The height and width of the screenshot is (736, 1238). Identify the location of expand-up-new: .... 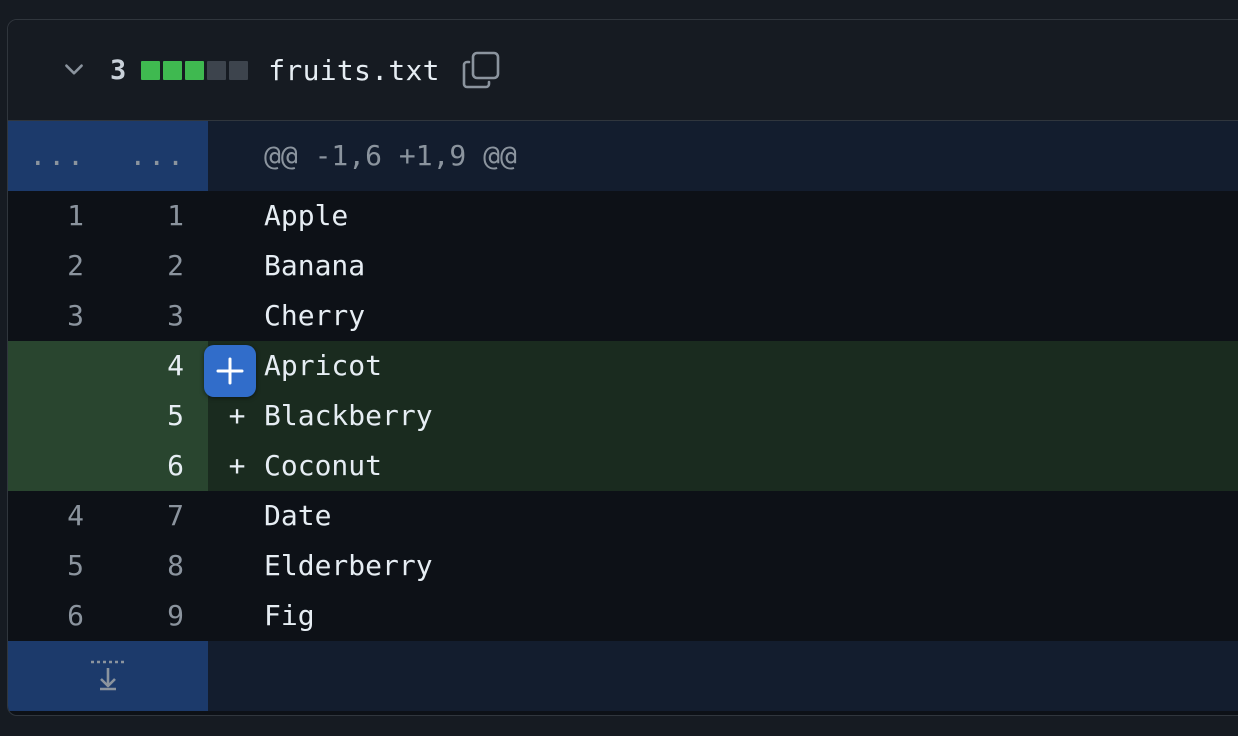
(158, 156).